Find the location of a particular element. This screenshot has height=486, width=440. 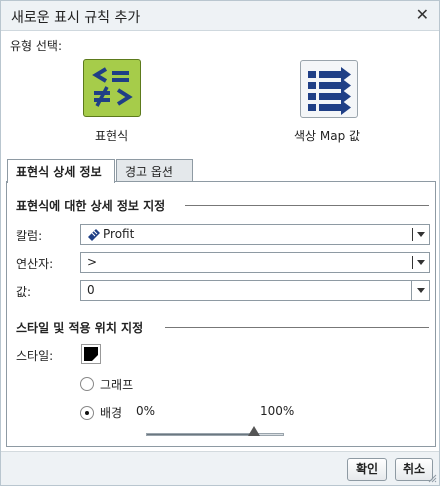

measure-icon is located at coordinates (94, 235).